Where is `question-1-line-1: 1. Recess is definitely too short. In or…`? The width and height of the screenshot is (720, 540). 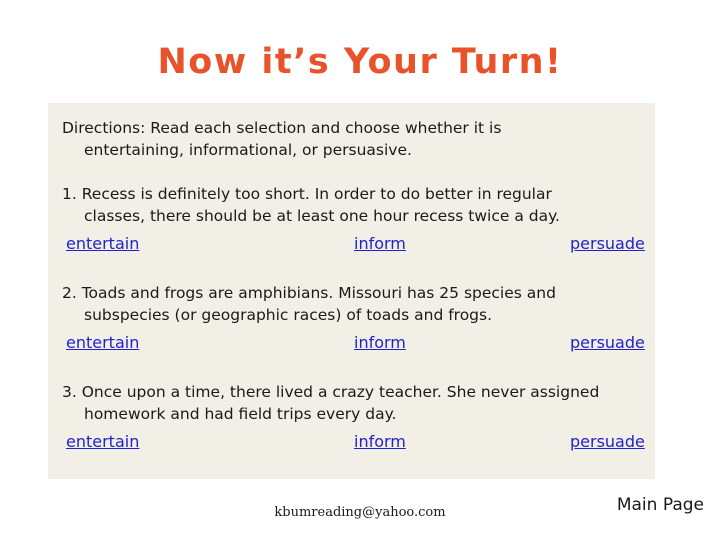 question-1-line-1: 1. Recess is definitely too short. In or… is located at coordinates (307, 194).